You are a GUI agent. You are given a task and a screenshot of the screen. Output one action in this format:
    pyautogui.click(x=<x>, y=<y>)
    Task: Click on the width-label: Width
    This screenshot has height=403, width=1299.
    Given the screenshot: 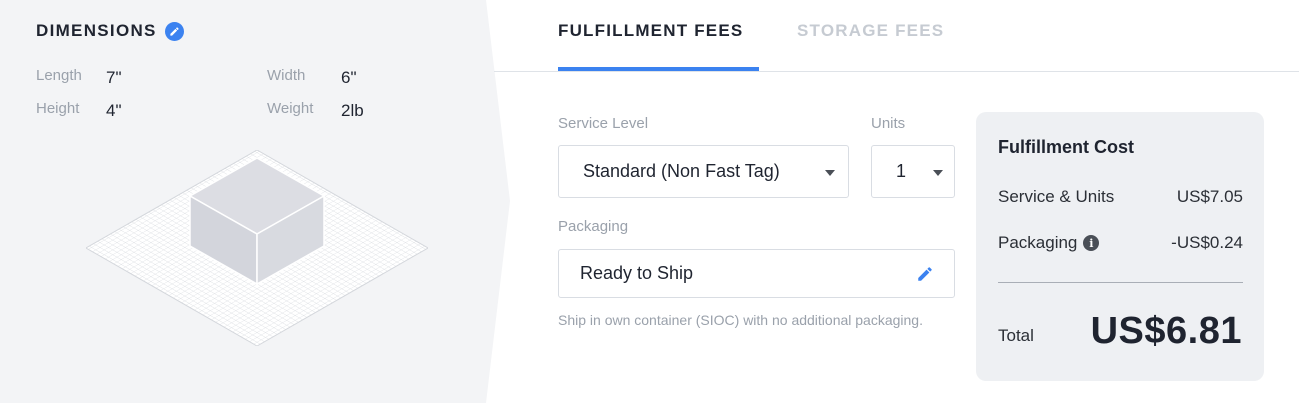 What is the action you would take?
    pyautogui.click(x=286, y=75)
    